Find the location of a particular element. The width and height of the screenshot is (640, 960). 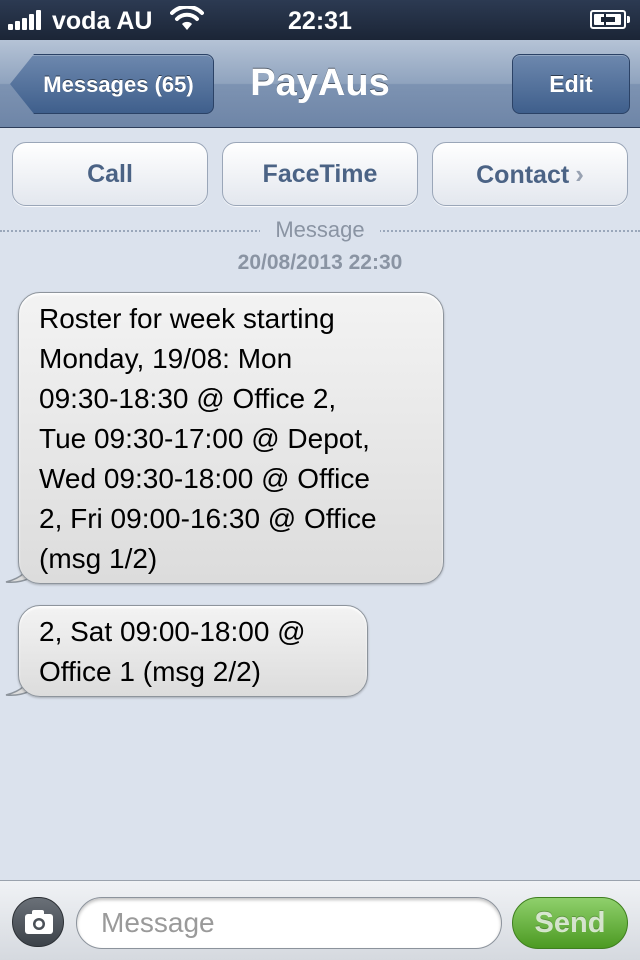

message-line: Wed 09:30-18:00 @ Office is located at coordinates (204, 478).